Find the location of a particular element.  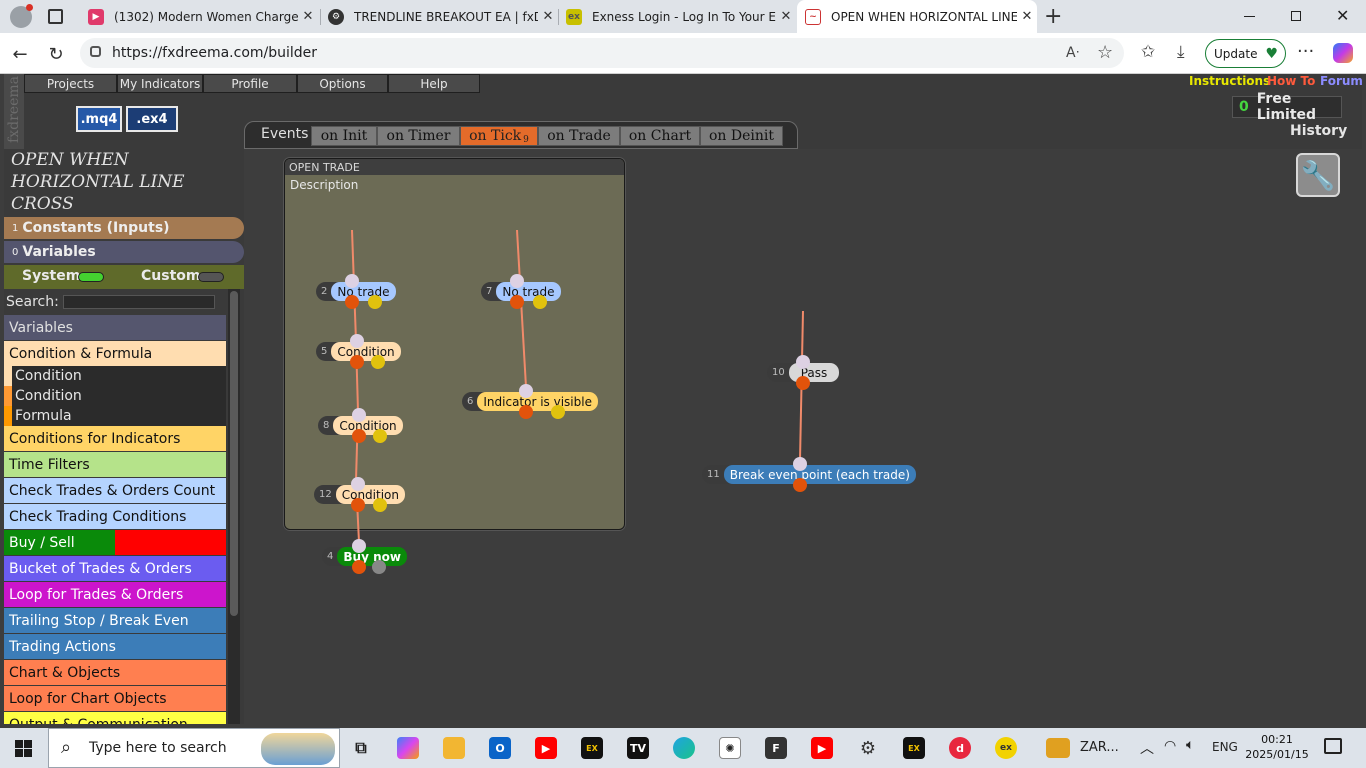

back-arrow-icon: ← is located at coordinates (20, 54).